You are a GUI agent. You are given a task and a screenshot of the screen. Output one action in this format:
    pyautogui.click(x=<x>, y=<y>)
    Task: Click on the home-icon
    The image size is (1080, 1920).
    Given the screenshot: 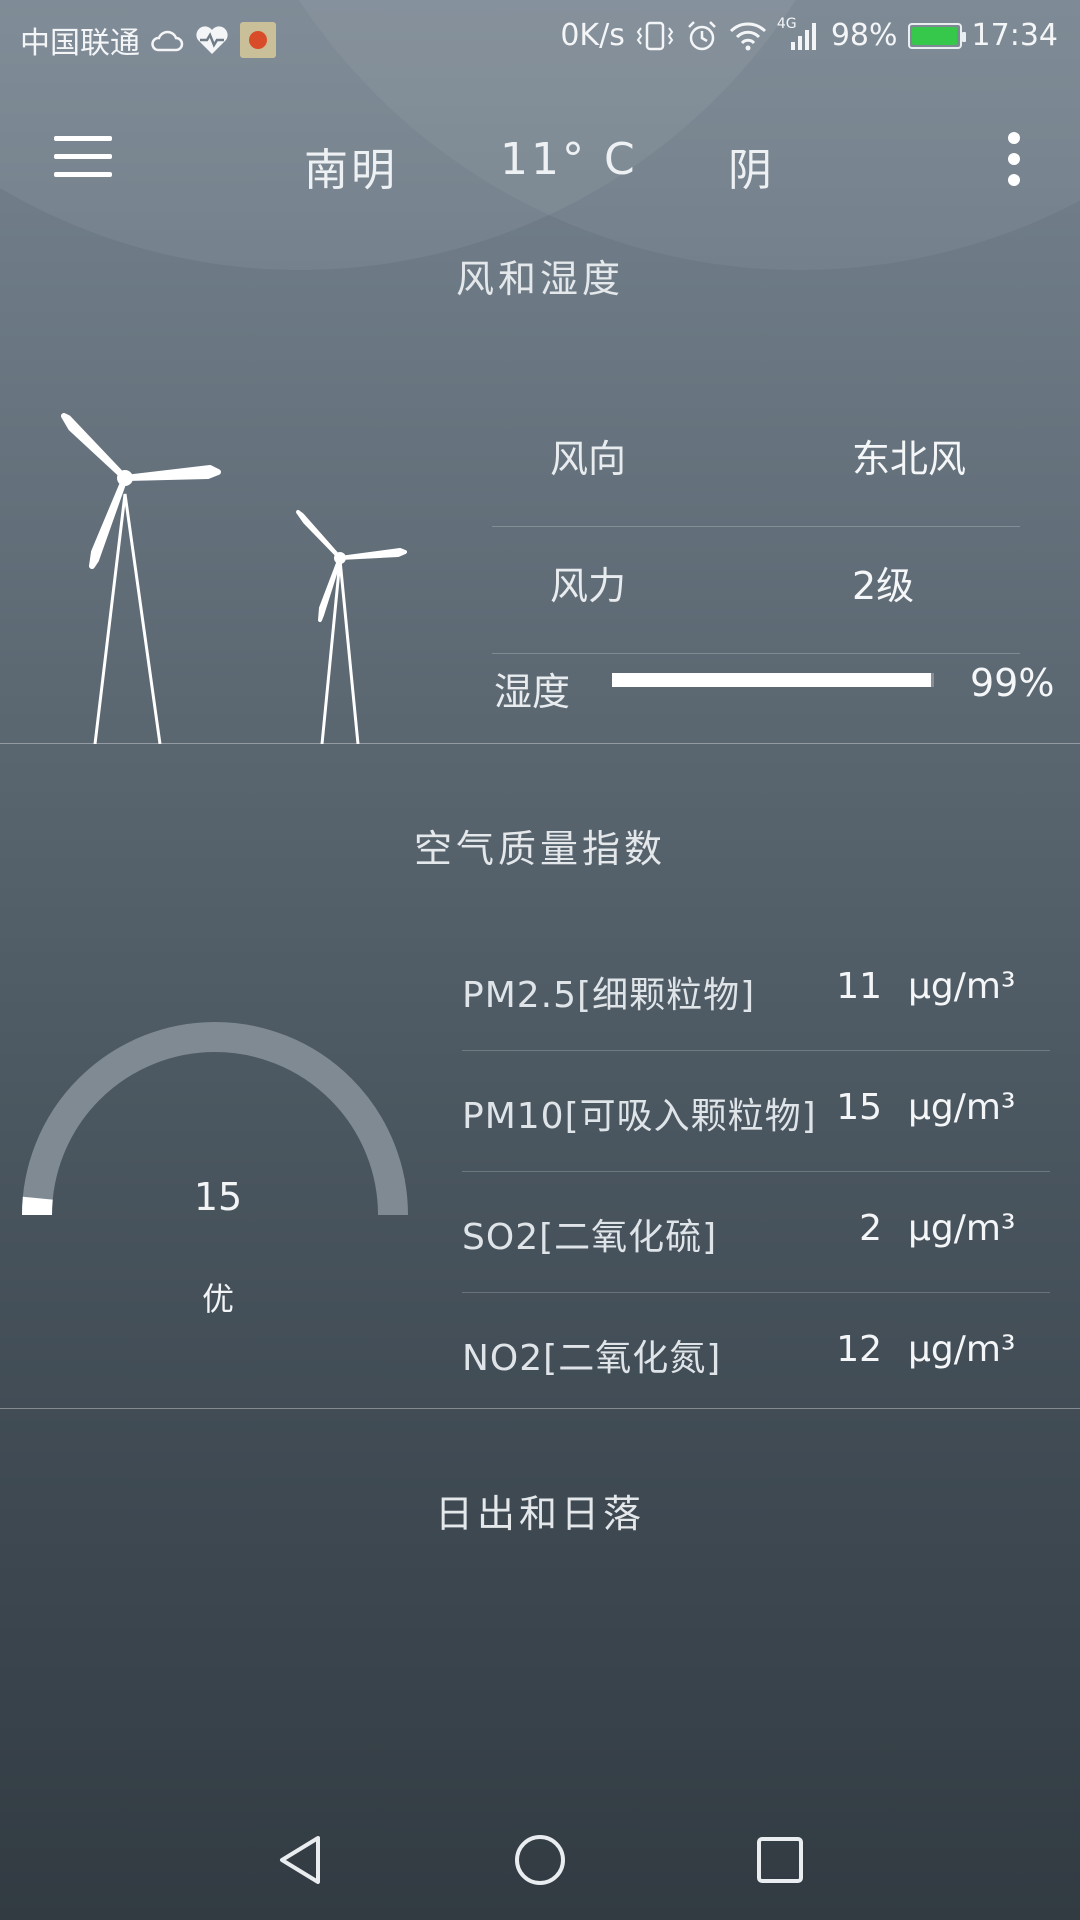 What is the action you would take?
    pyautogui.click(x=540, y=1860)
    